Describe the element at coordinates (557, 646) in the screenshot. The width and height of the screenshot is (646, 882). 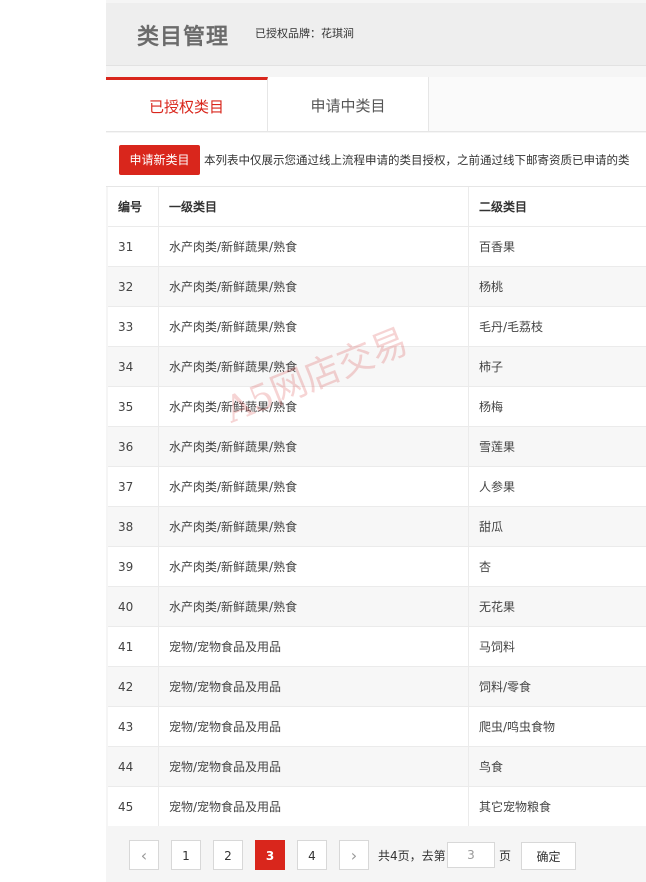
I see `cell-level2-category: 马饲料` at that location.